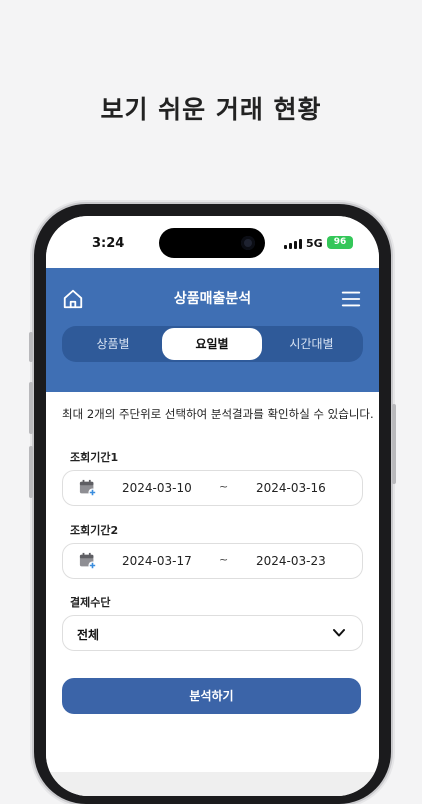 This screenshot has height=804, width=422. What do you see at coordinates (314, 243) in the screenshot?
I see `network-label: 5G` at bounding box center [314, 243].